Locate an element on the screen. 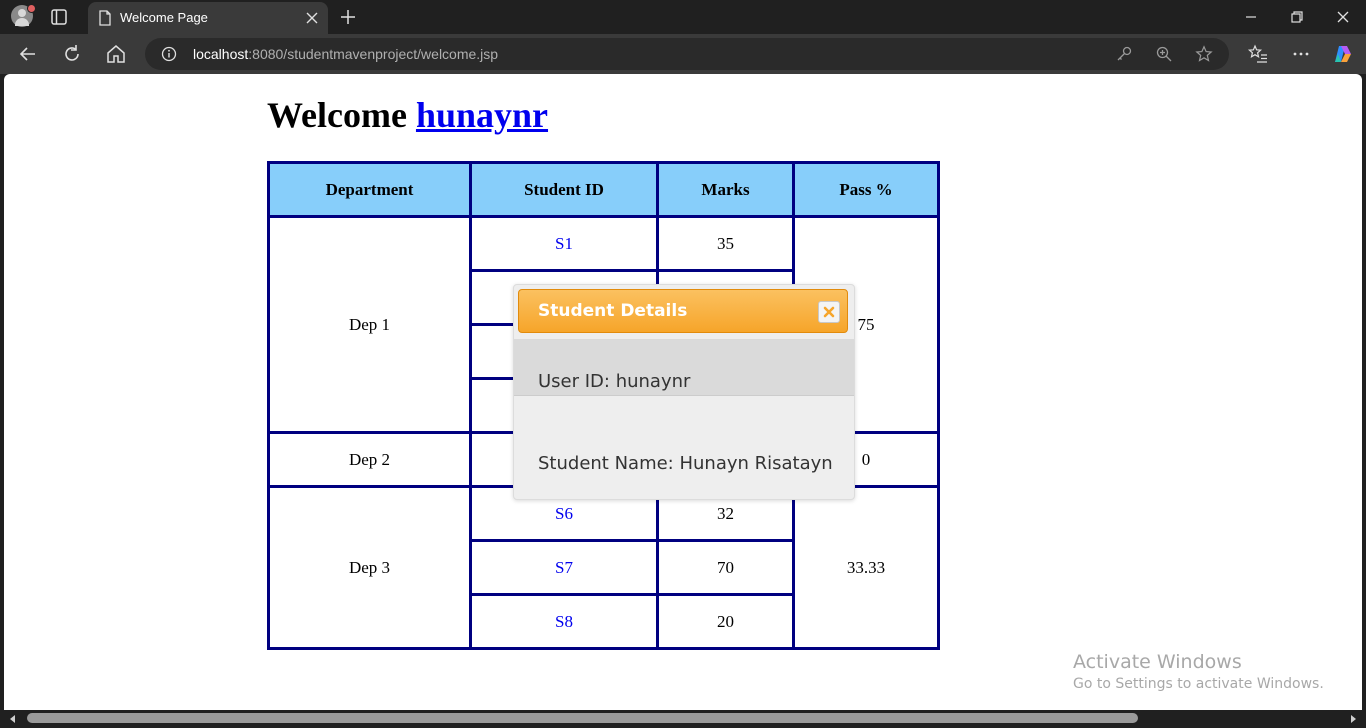  copilot-icon is located at coordinates (1343, 54).